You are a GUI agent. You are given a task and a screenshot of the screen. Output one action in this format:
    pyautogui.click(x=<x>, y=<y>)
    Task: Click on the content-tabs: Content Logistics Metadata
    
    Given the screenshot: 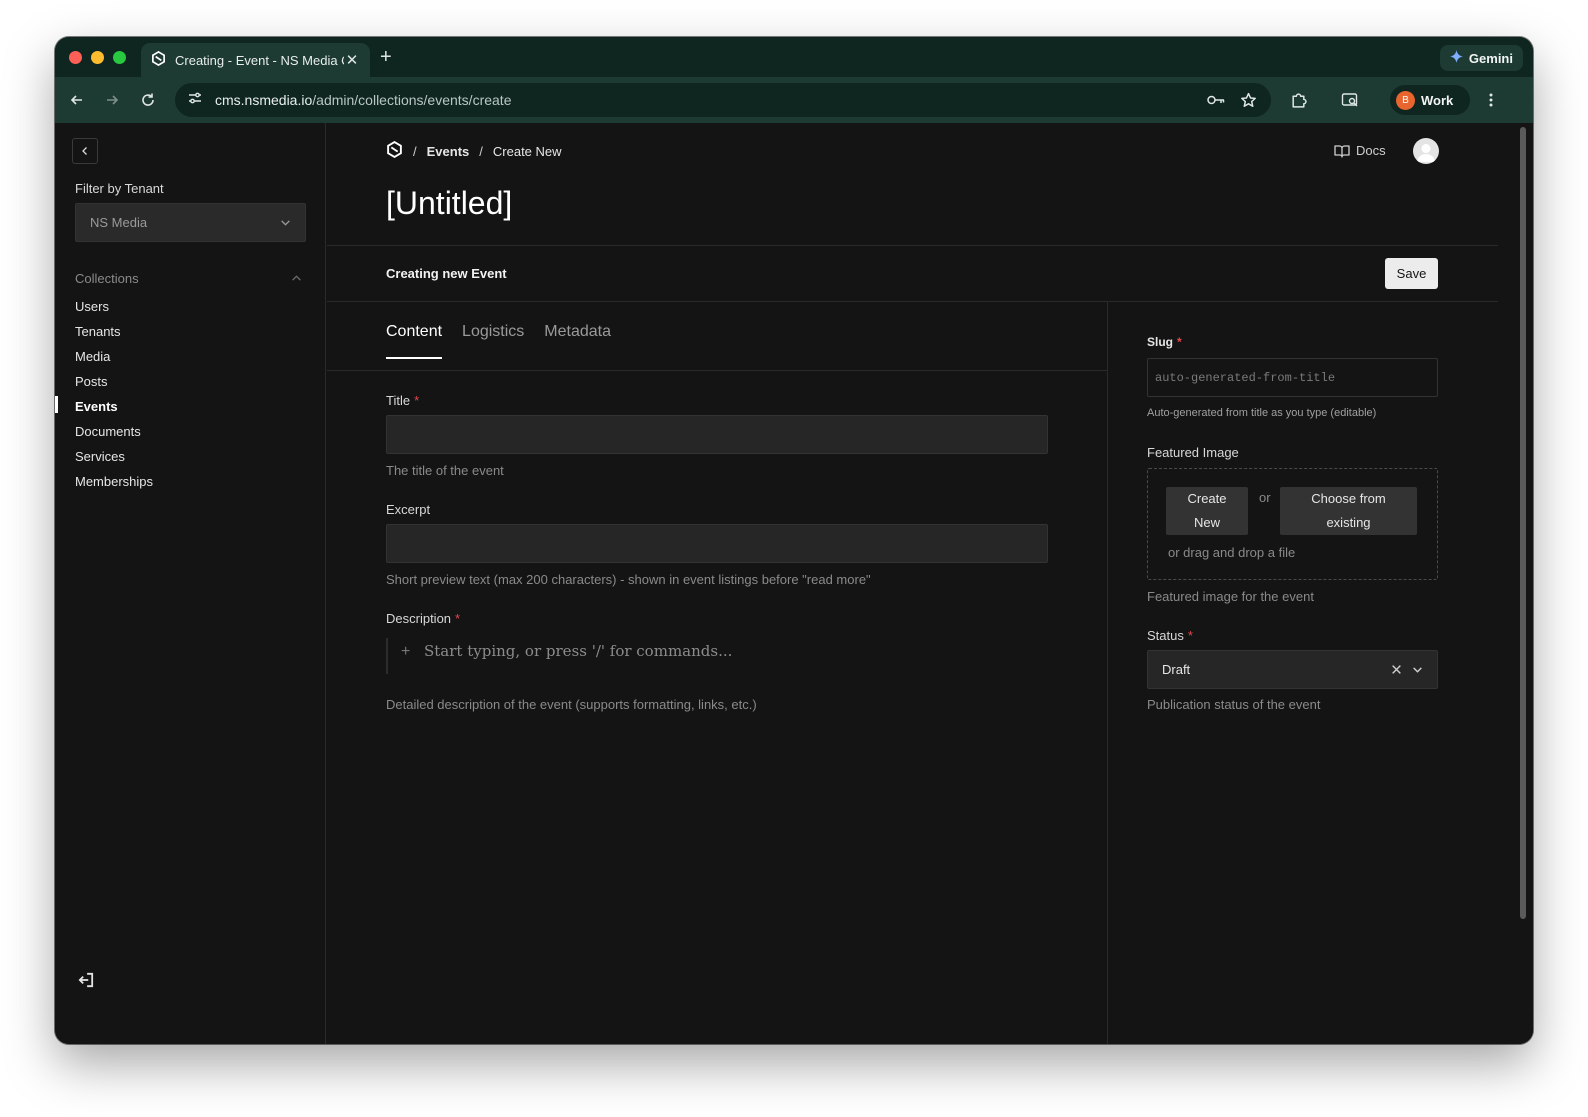 What is the action you would take?
    pyautogui.click(x=498, y=341)
    